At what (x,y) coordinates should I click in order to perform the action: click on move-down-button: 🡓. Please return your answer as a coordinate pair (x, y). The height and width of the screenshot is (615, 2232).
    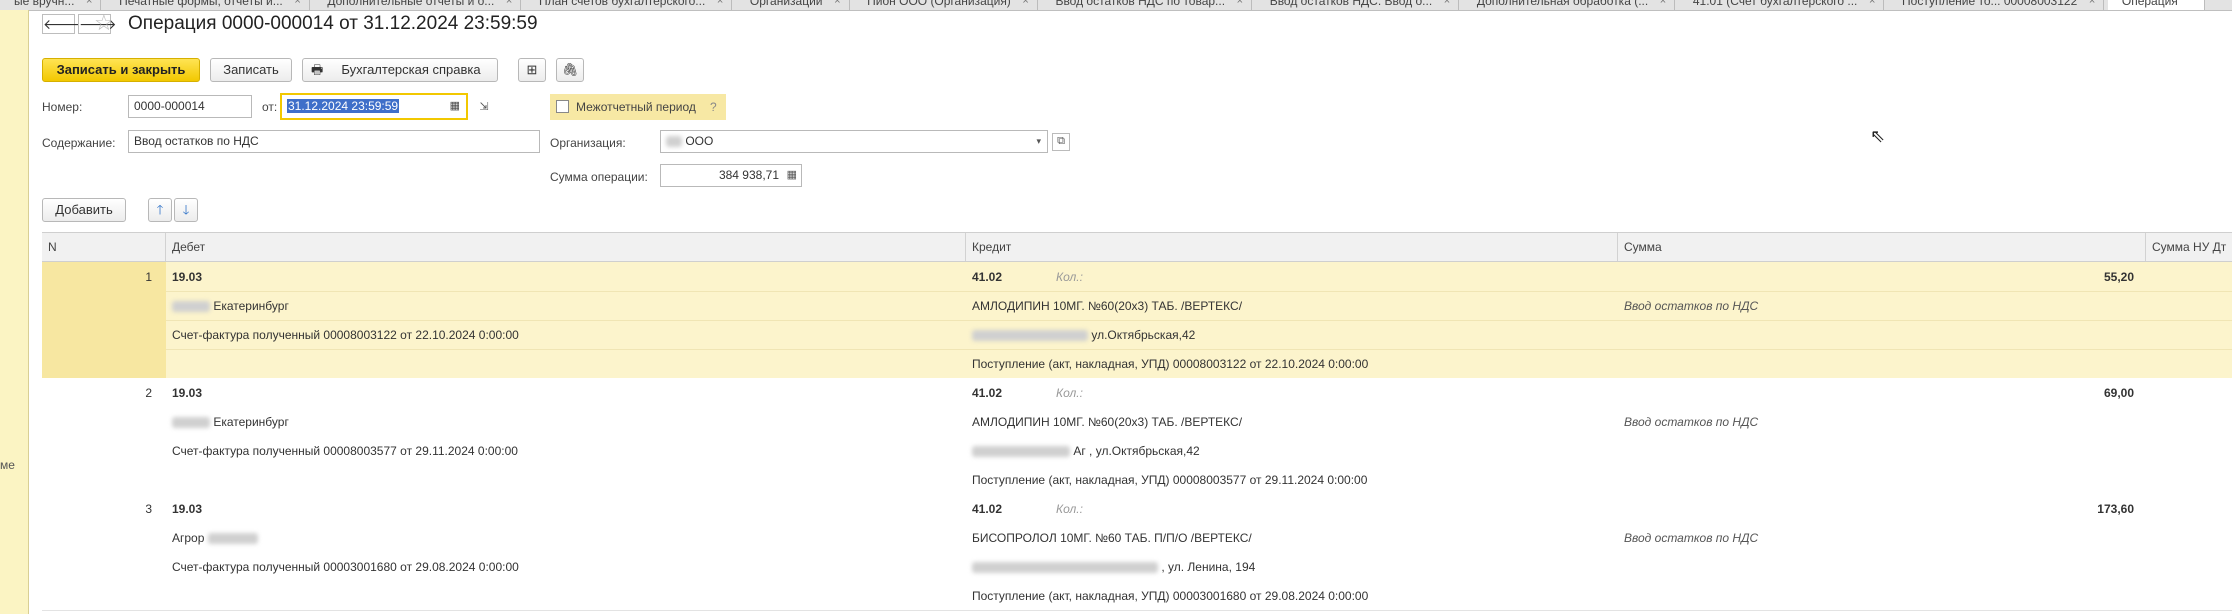
    Looking at the image, I should click on (186, 210).